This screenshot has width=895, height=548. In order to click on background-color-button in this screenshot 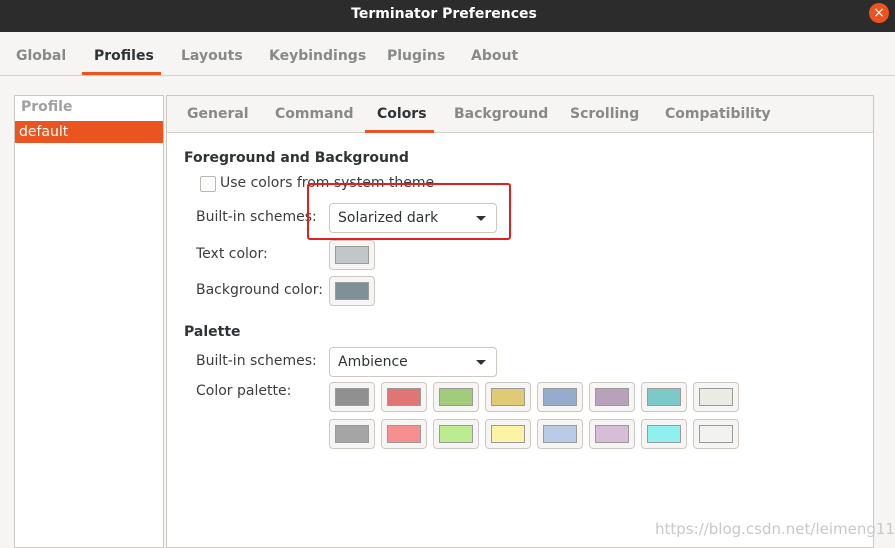, I will do `click(352, 291)`.